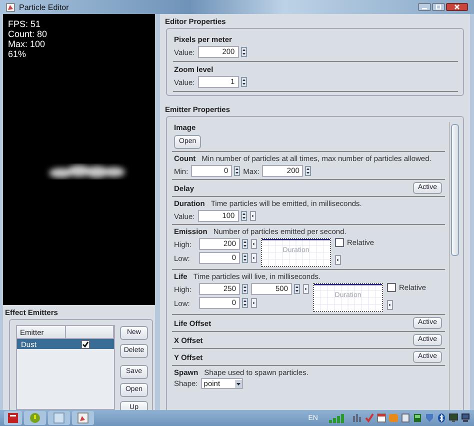 Image resolution: width=474 pixels, height=426 pixels. Describe the element at coordinates (44, 7) in the screenshot. I see `window-title: Particle Editor` at that location.